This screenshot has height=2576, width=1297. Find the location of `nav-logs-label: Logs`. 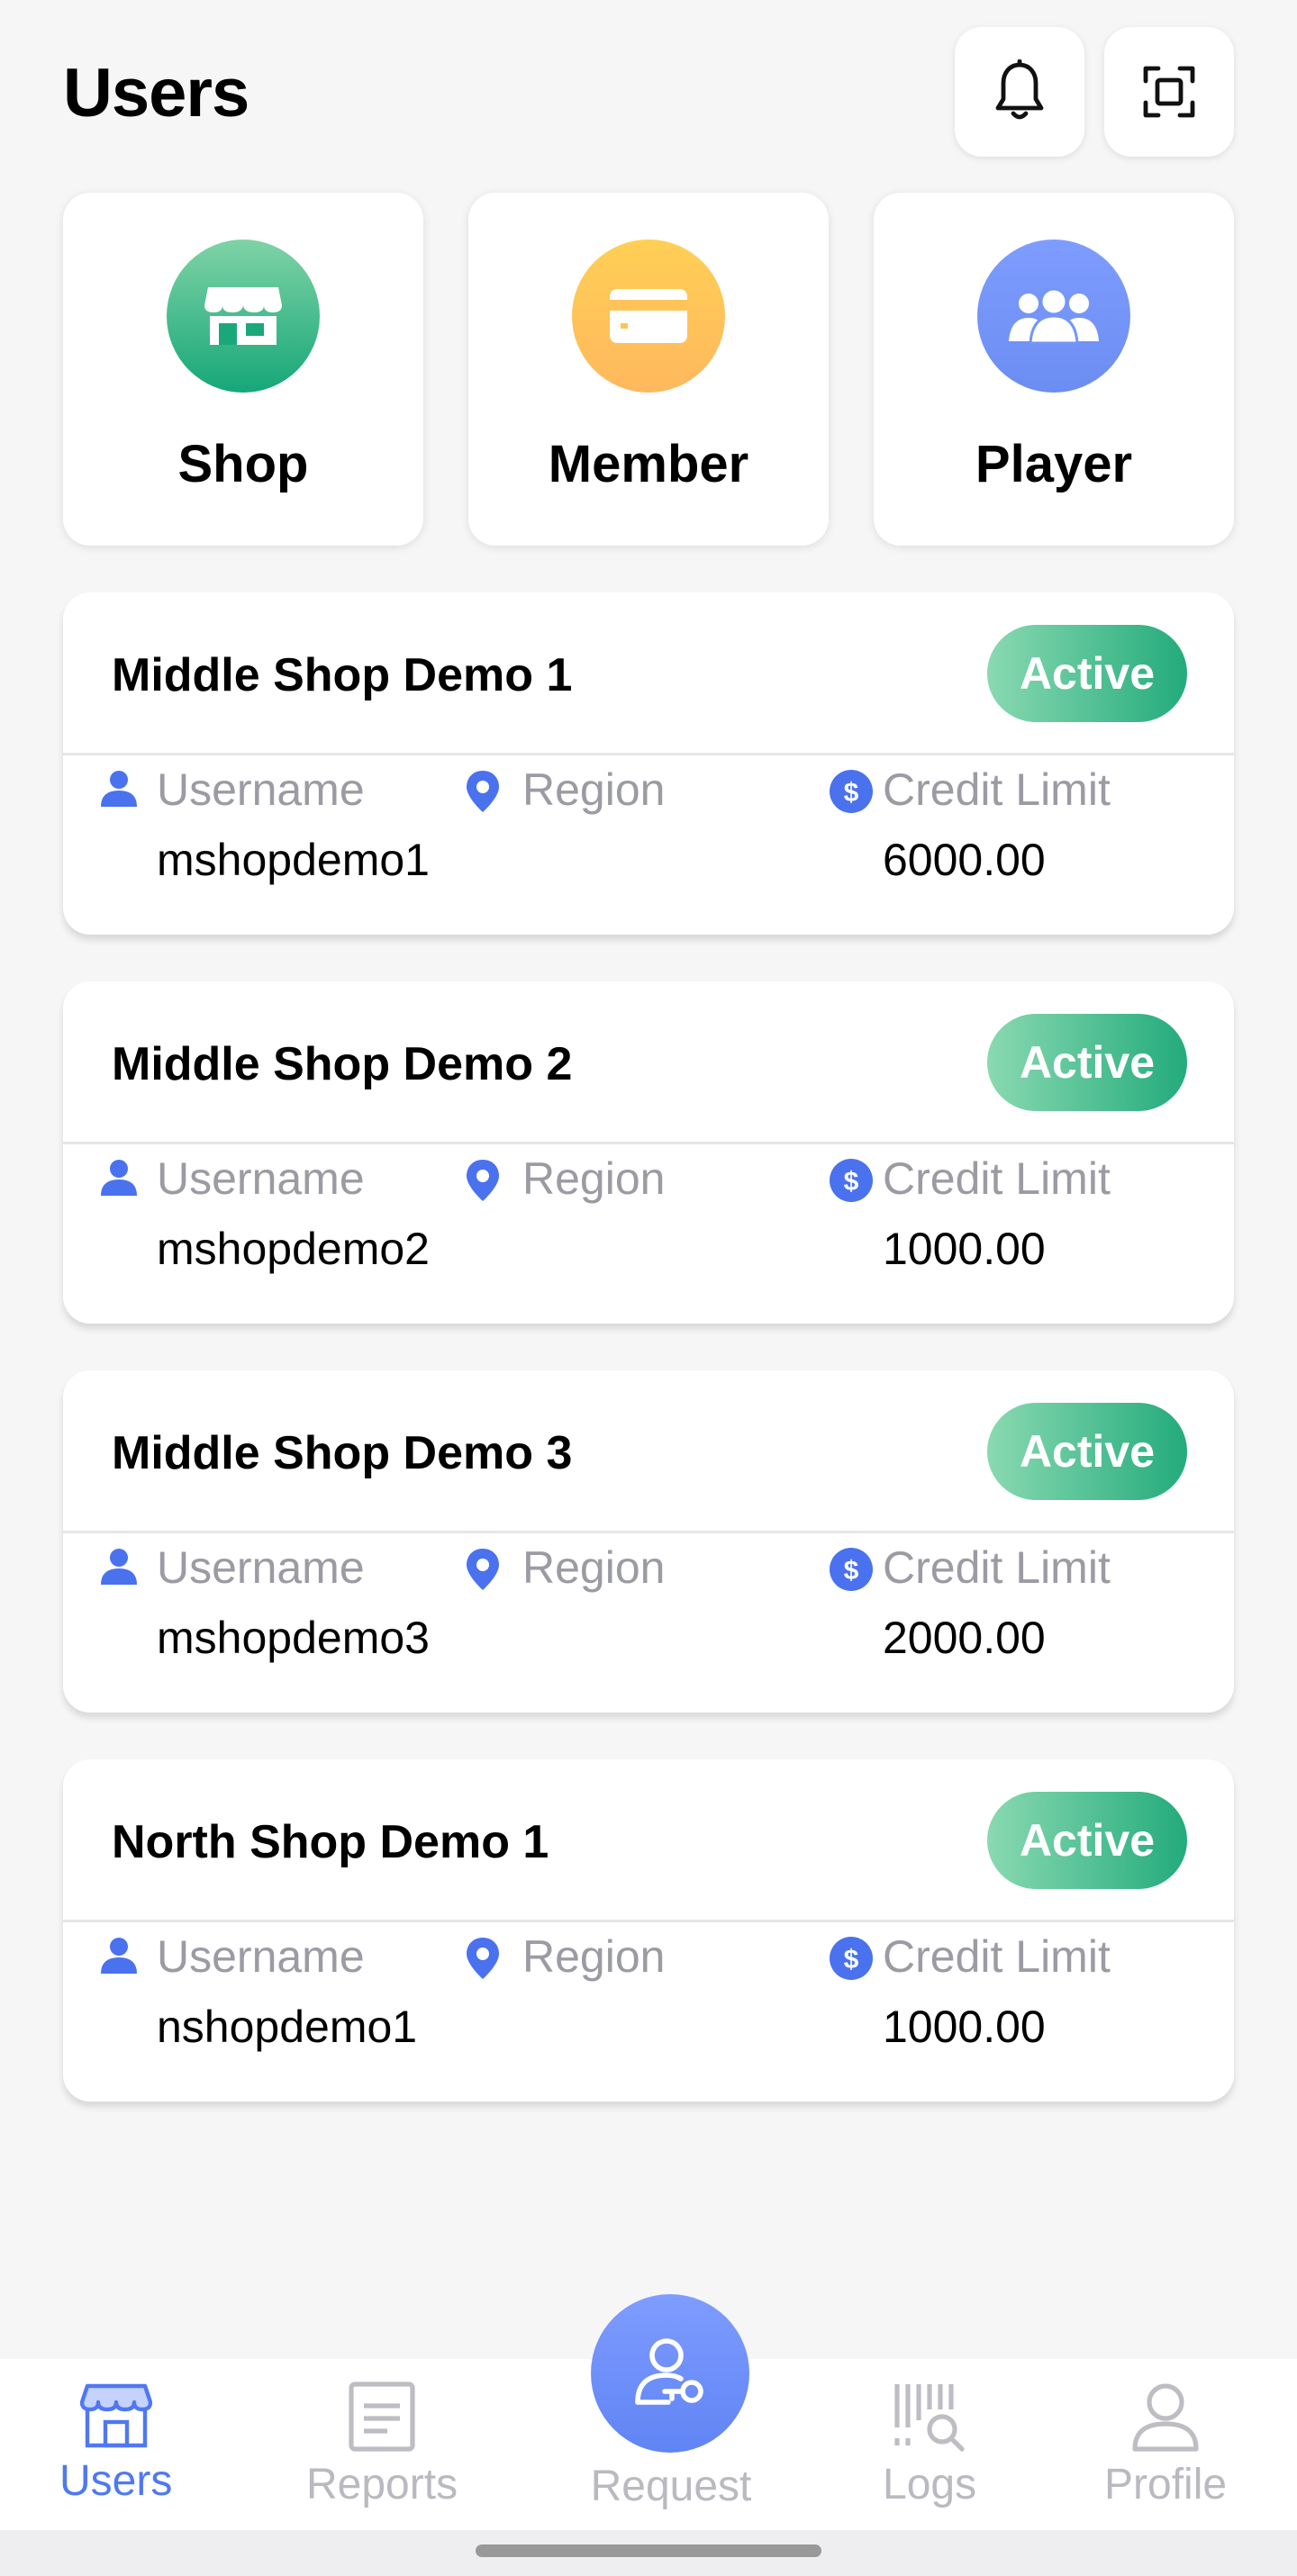

nav-logs-label: Logs is located at coordinates (930, 2484).